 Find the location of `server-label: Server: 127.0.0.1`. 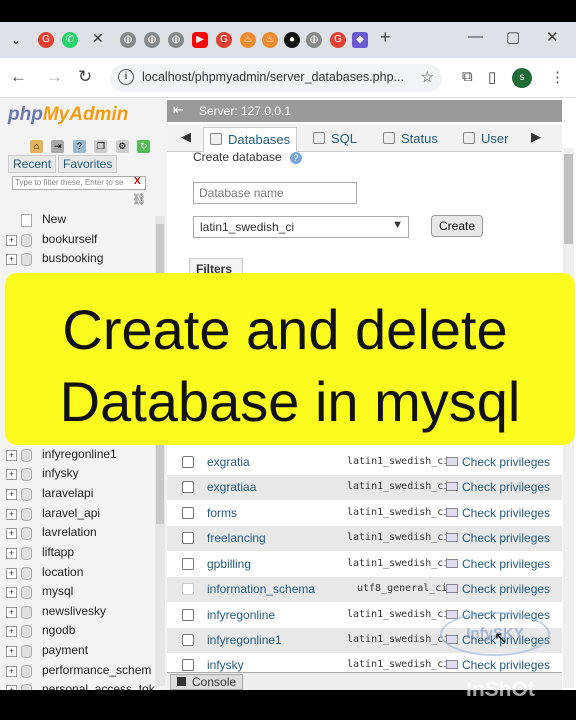

server-label: Server: 127.0.0.1 is located at coordinates (245, 111).